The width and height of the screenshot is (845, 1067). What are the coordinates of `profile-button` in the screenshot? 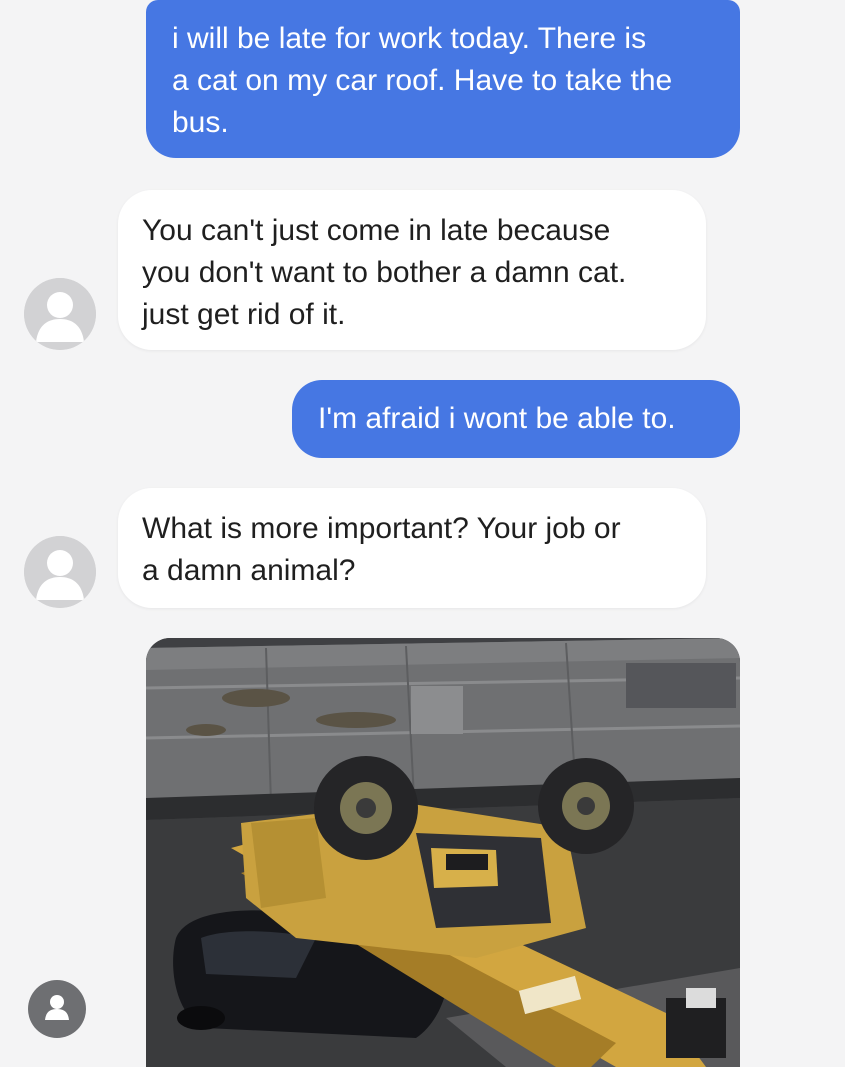 It's located at (57, 1009).